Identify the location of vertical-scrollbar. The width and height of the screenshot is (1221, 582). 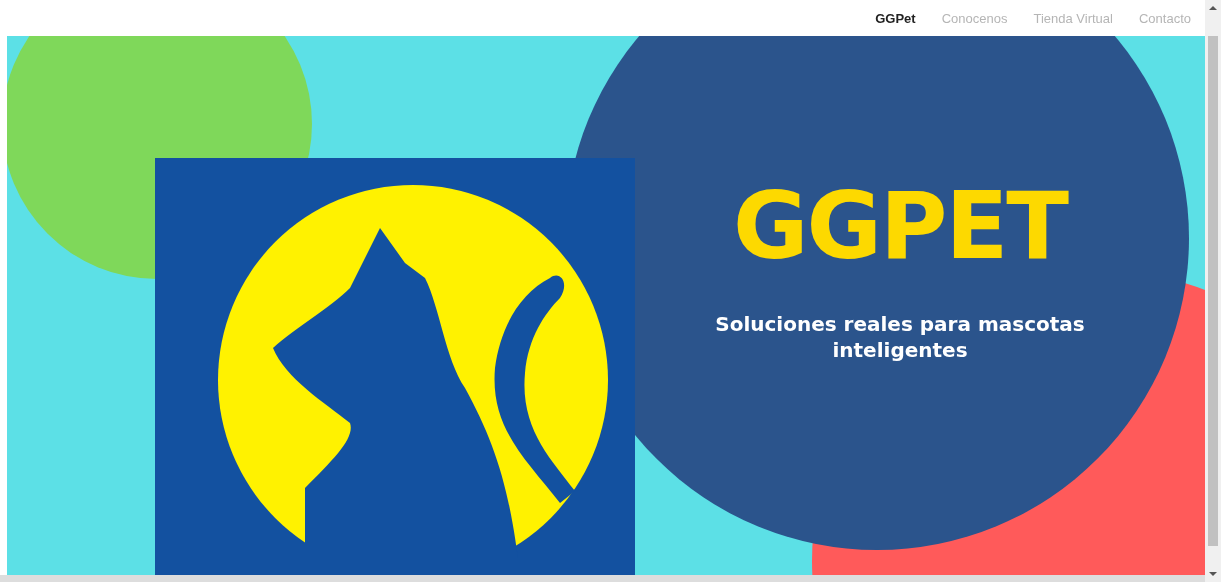
(1213, 291).